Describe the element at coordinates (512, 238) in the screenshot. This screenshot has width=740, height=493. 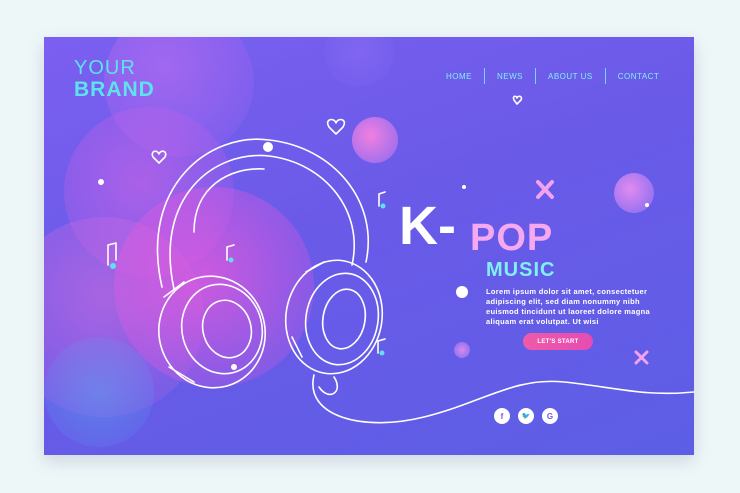
I see `hero-title-pop: POP` at that location.